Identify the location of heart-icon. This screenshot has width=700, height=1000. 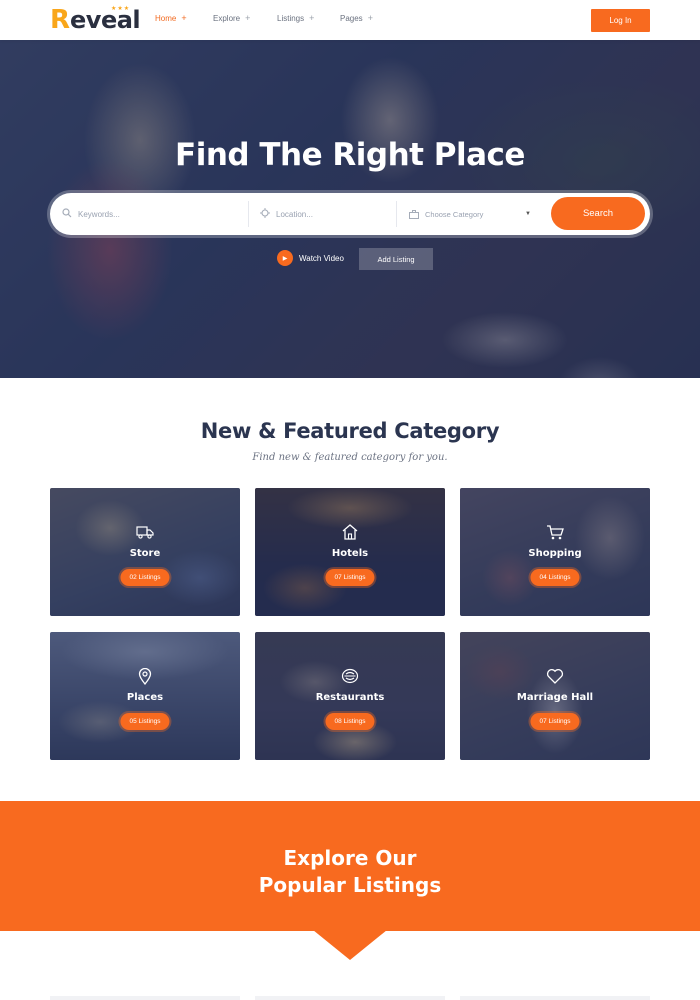
(555, 678).